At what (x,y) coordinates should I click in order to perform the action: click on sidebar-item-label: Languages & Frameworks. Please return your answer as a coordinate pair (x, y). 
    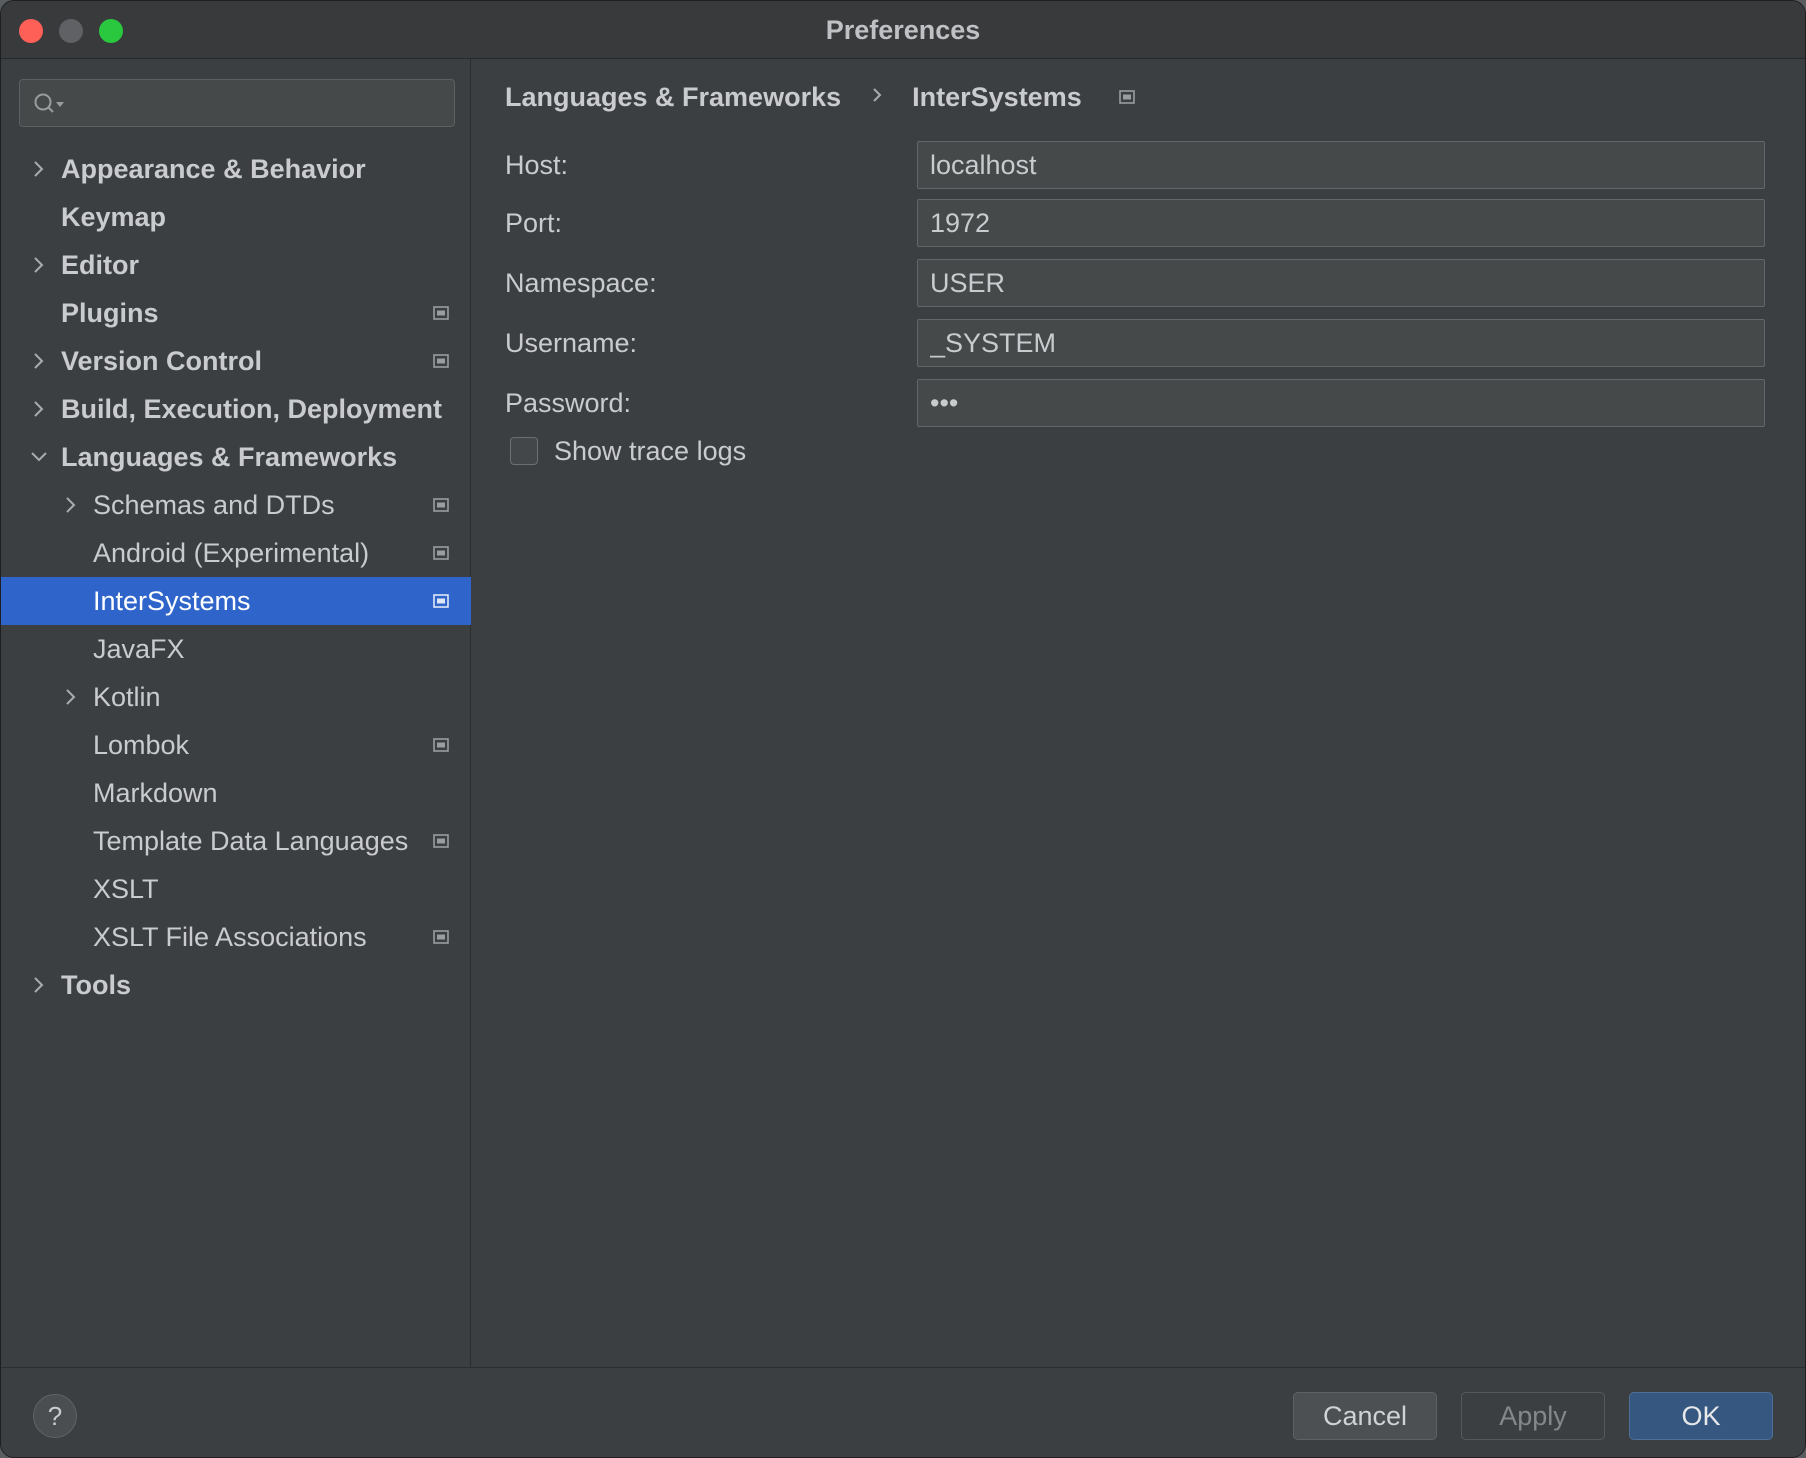
    Looking at the image, I should click on (229, 457).